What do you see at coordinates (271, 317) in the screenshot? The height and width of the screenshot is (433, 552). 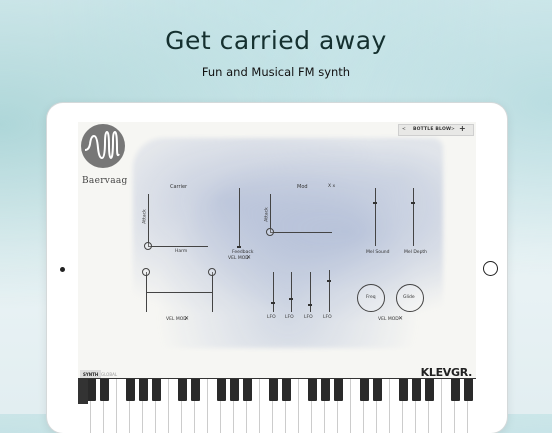 I see `lfo1-label: LFO` at bounding box center [271, 317].